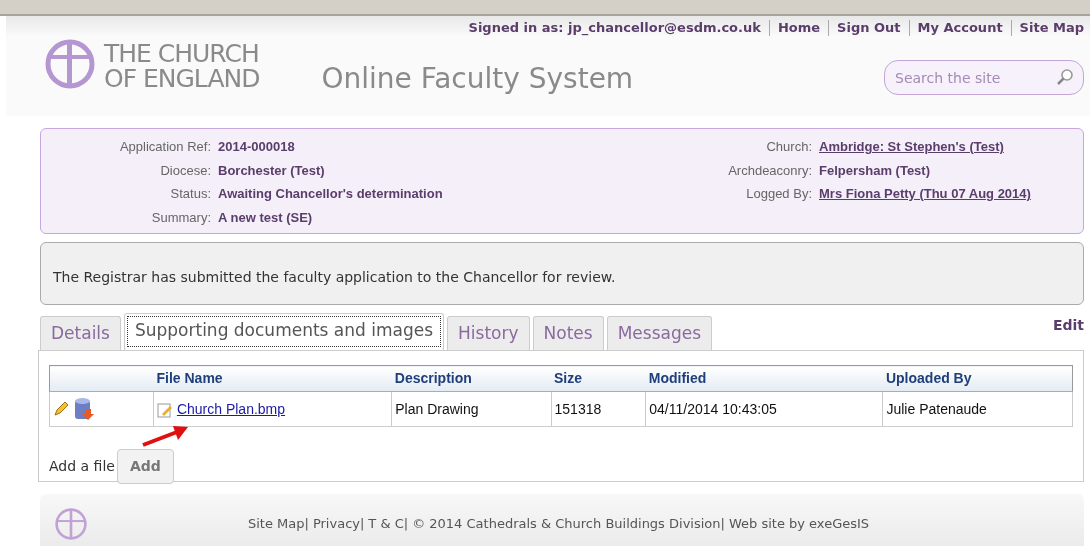 Image resolution: width=1090 pixels, height=546 pixels. What do you see at coordinates (182, 78) in the screenshot?
I see `logo-text: OF ENGLAND` at bounding box center [182, 78].